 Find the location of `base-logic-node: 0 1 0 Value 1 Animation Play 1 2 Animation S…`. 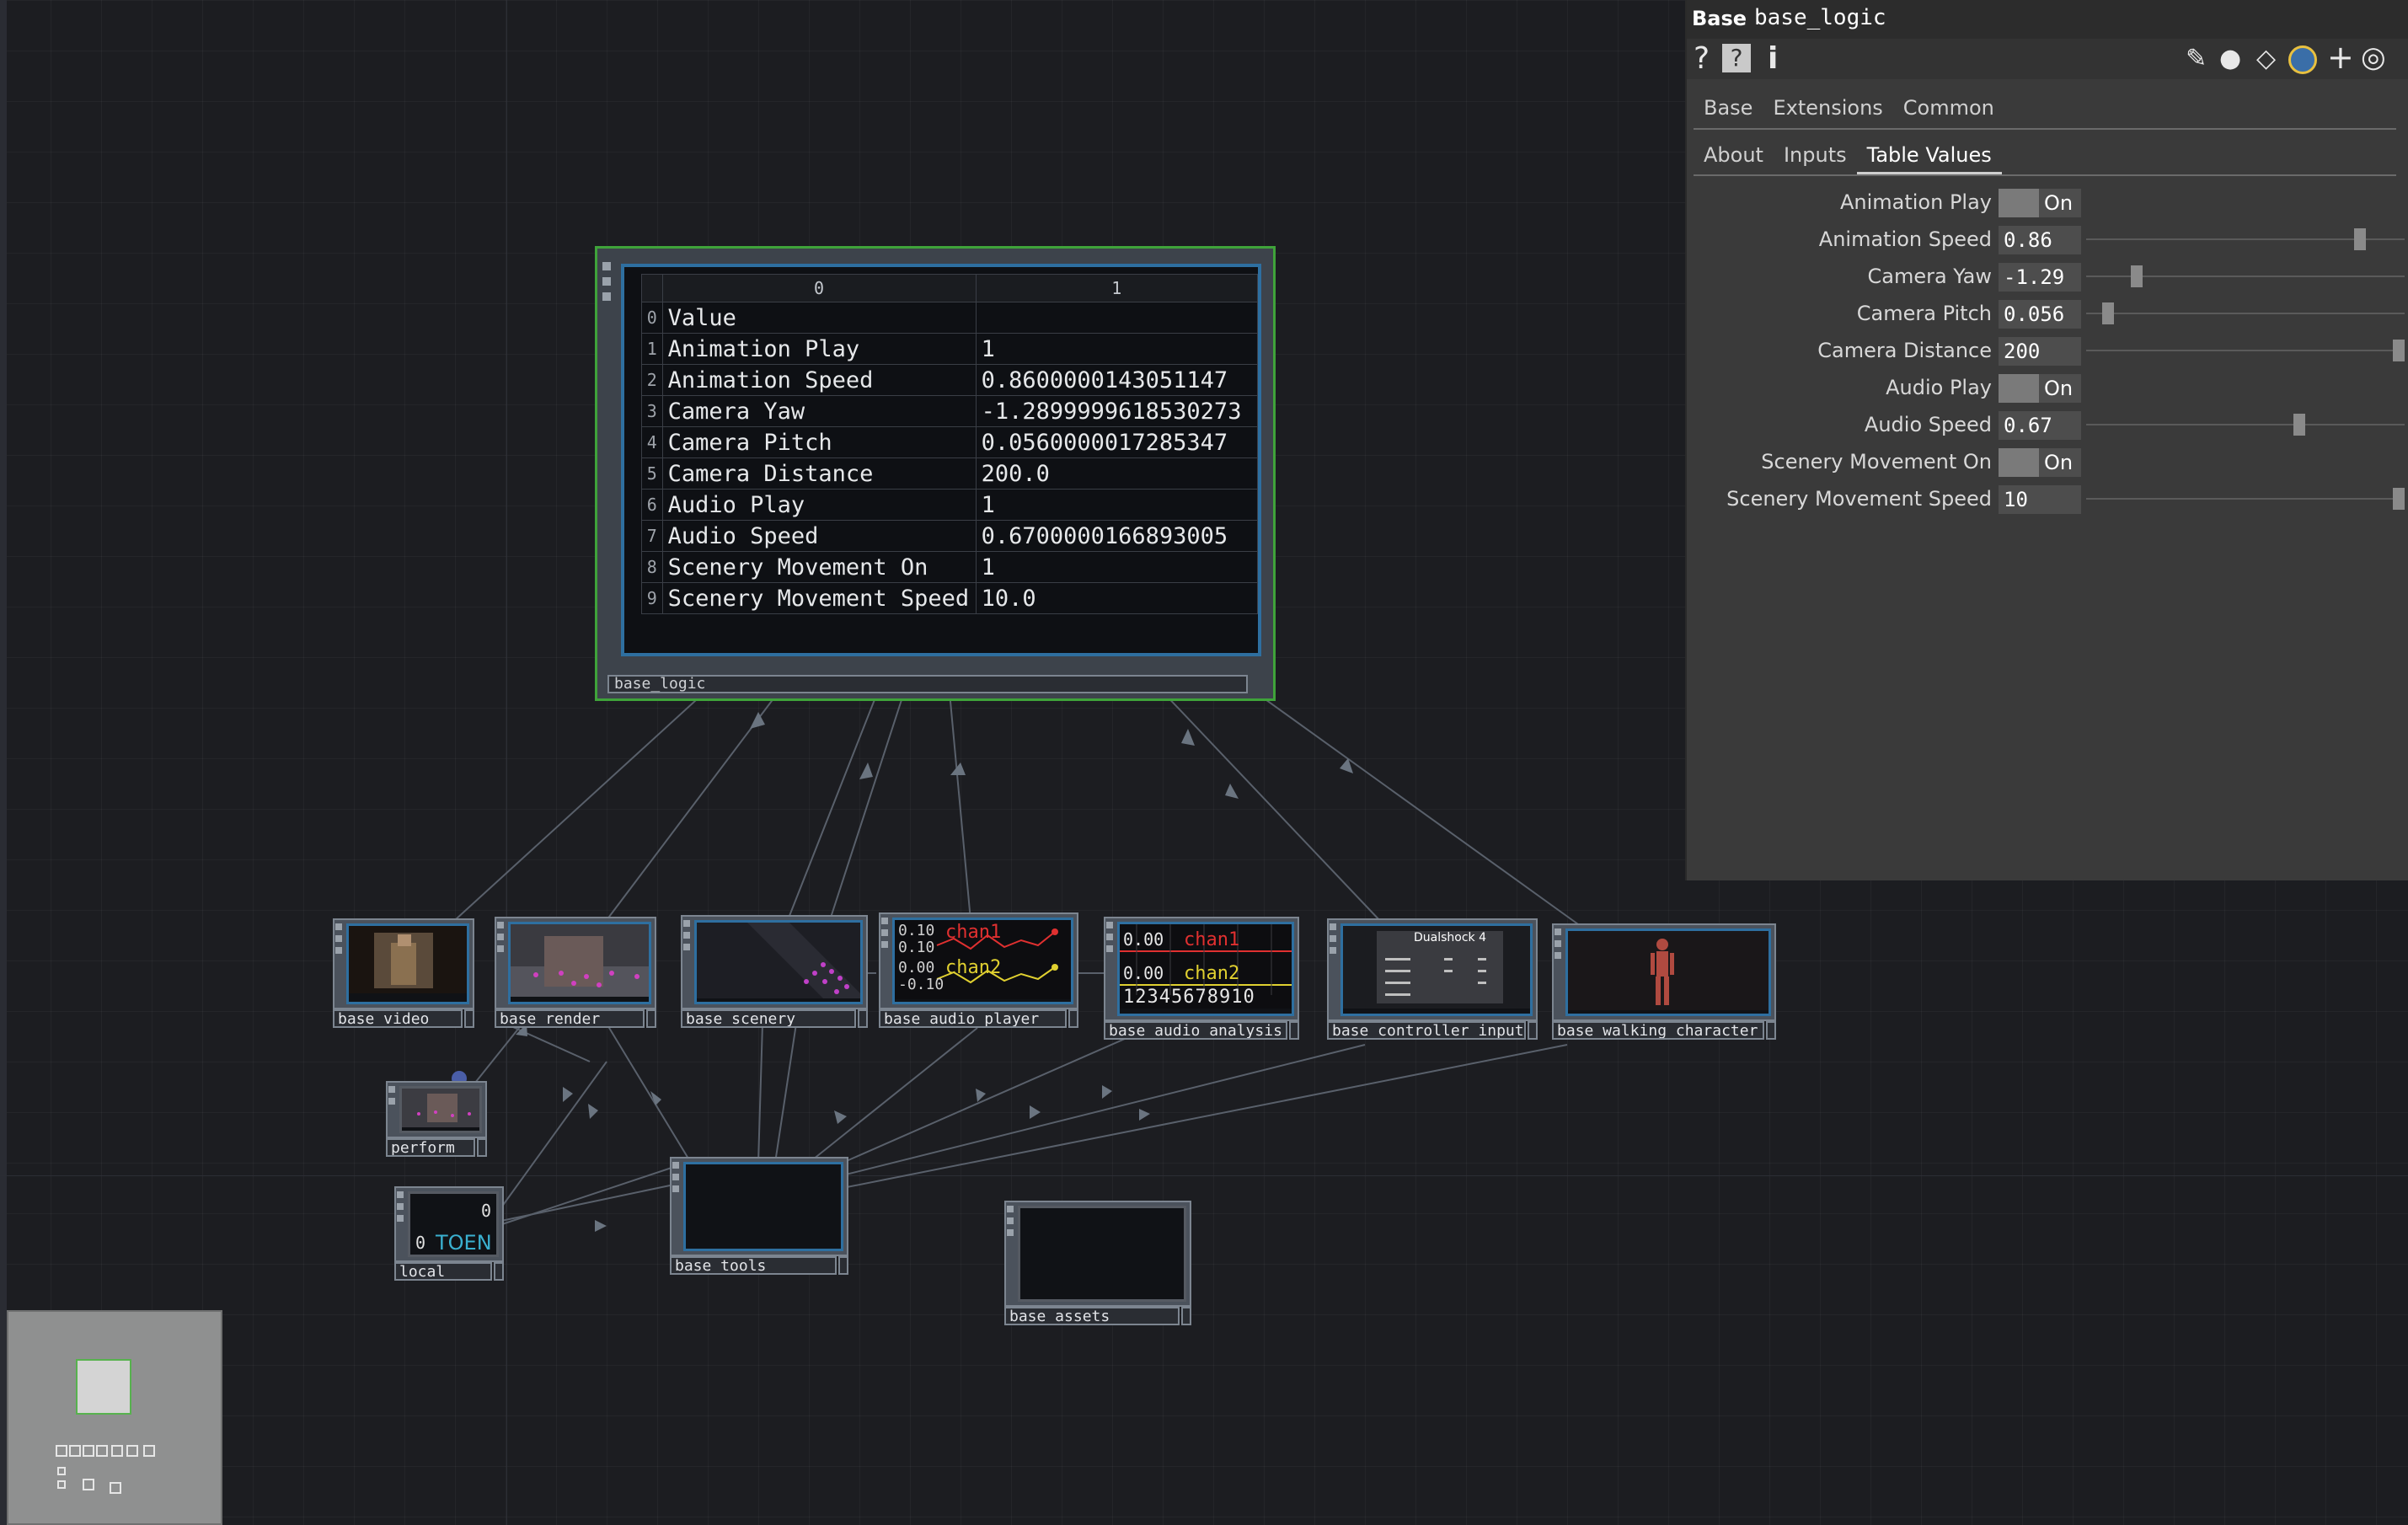

base-logic-node: 0 1 0 Value 1 Animation Play 1 2 Animation S… is located at coordinates (935, 473).